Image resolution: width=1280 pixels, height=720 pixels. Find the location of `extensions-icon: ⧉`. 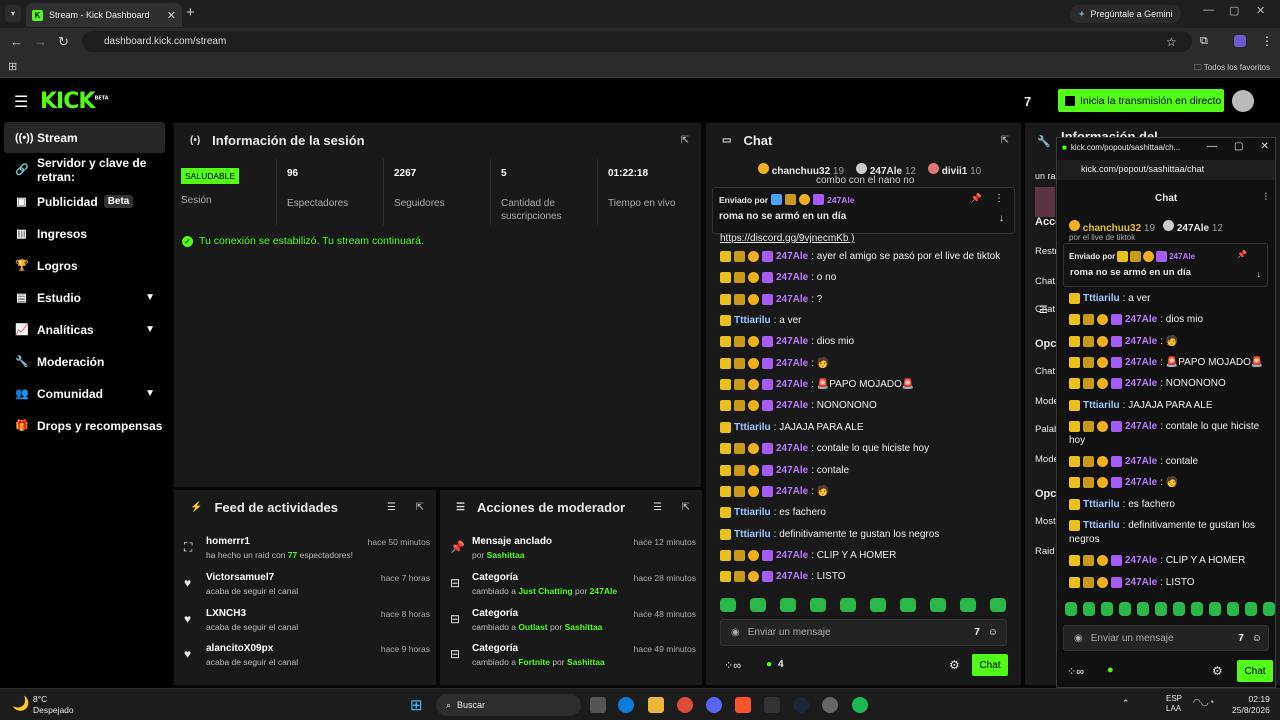

extensions-icon: ⧉ is located at coordinates (1204, 41).